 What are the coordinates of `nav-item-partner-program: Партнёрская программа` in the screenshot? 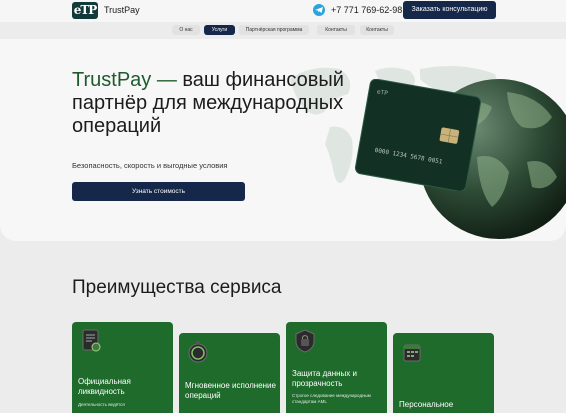 It's located at (274, 30).